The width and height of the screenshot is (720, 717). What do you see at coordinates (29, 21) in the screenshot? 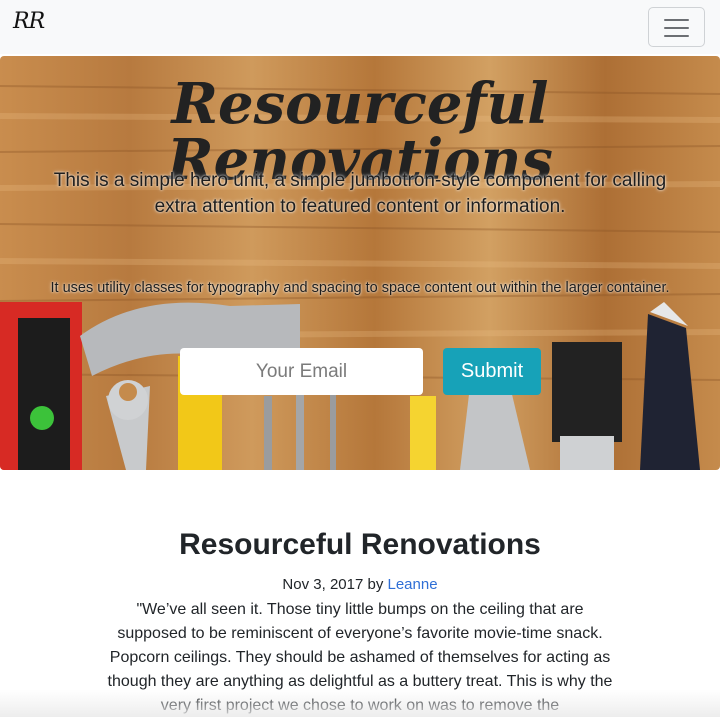
I see `brand-logo: RR` at bounding box center [29, 21].